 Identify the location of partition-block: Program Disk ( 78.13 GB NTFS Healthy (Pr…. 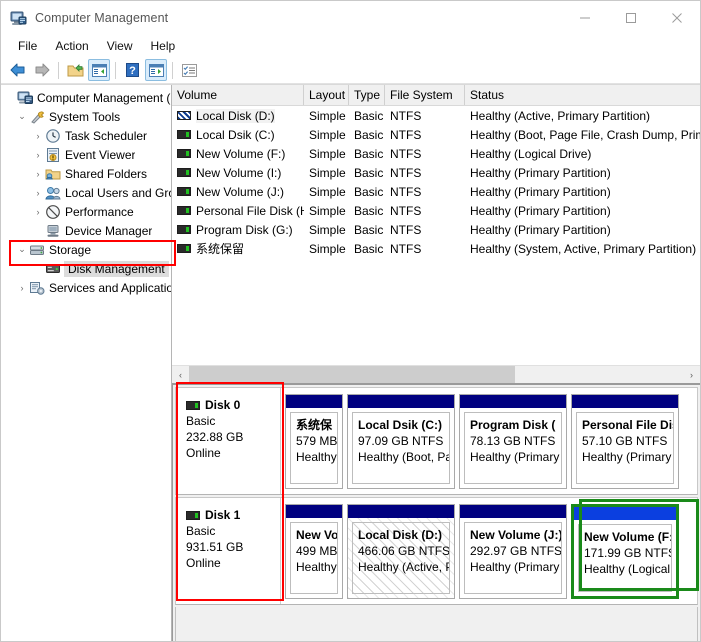
(513, 441).